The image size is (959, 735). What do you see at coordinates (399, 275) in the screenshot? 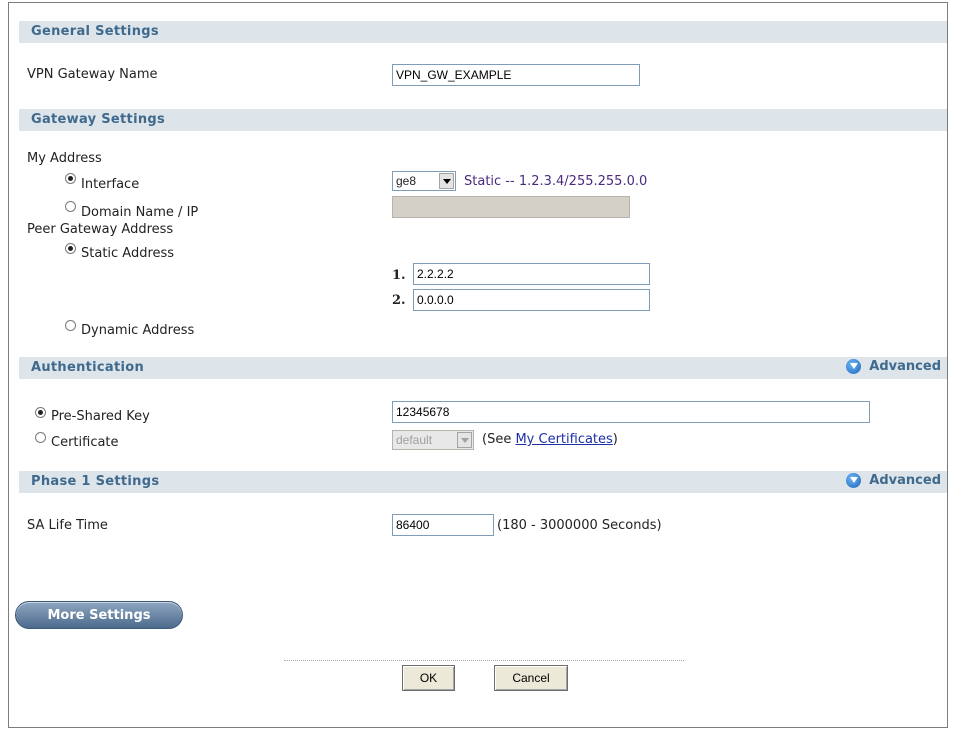
I see `peer-address-1-number: 1.` at bounding box center [399, 275].